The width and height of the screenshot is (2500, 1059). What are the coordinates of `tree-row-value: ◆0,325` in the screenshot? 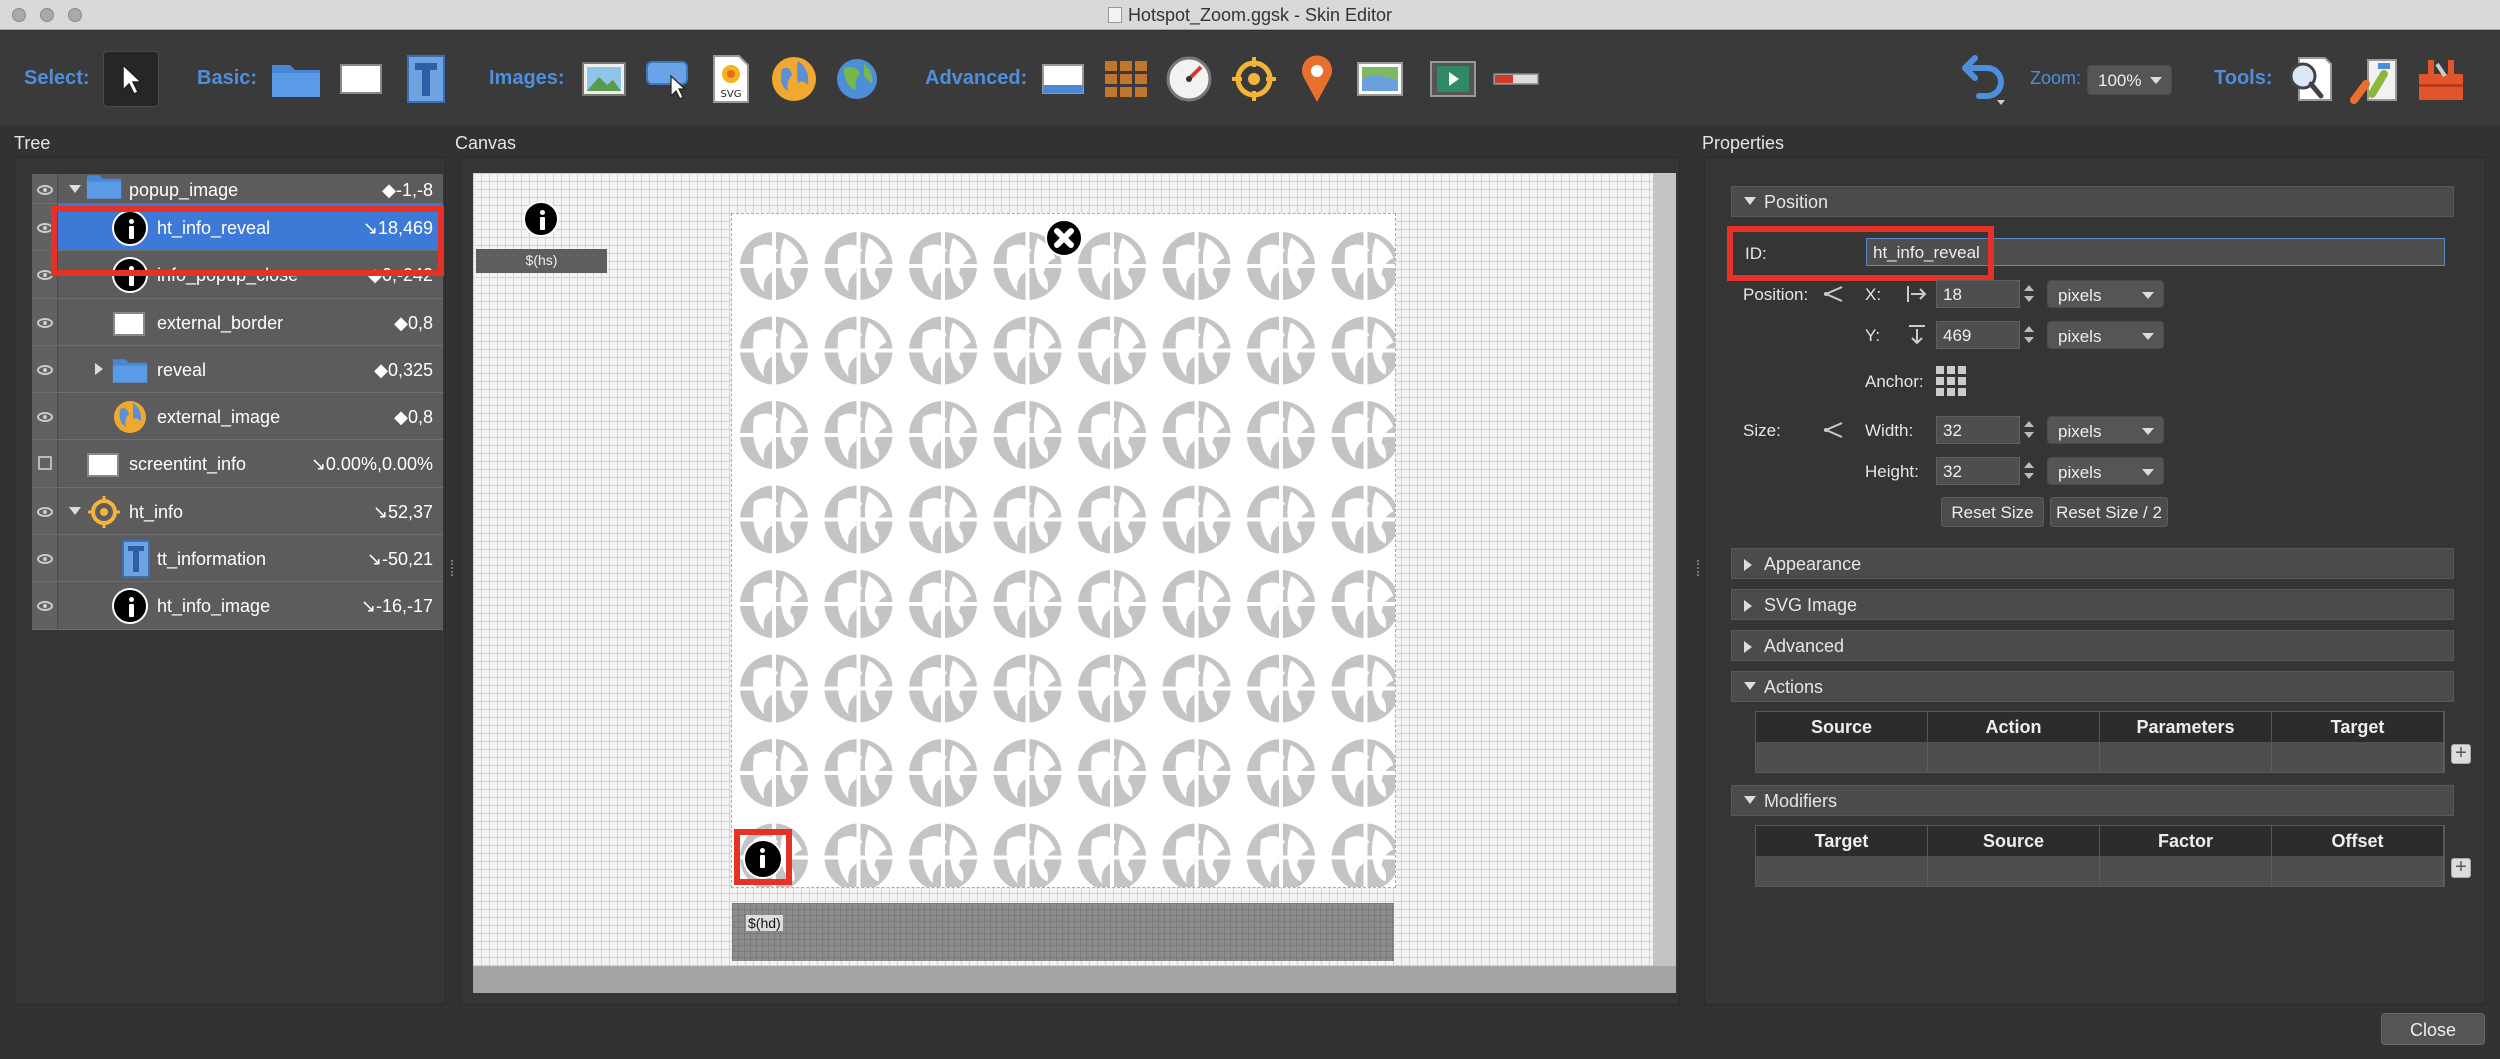 It's located at (403, 369).